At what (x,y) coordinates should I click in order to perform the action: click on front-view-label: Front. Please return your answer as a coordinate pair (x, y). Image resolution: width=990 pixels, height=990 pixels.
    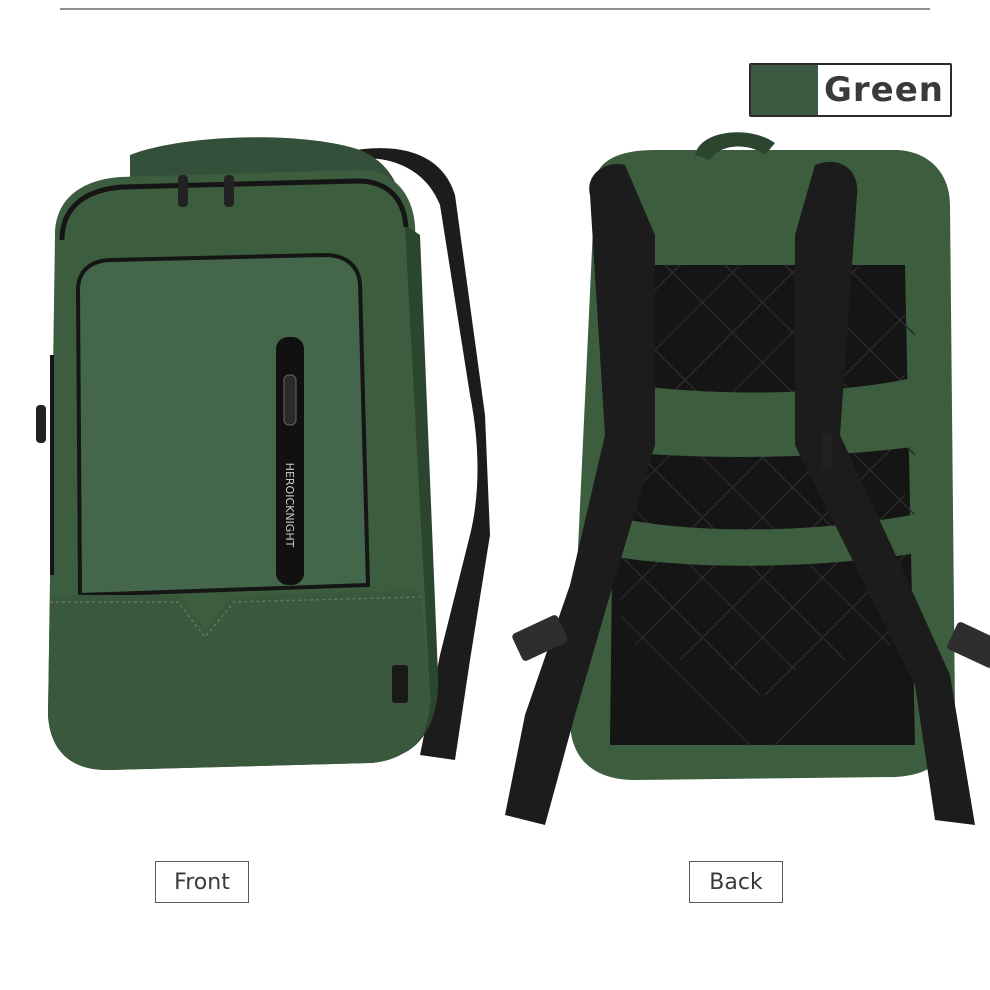
    Looking at the image, I should click on (202, 882).